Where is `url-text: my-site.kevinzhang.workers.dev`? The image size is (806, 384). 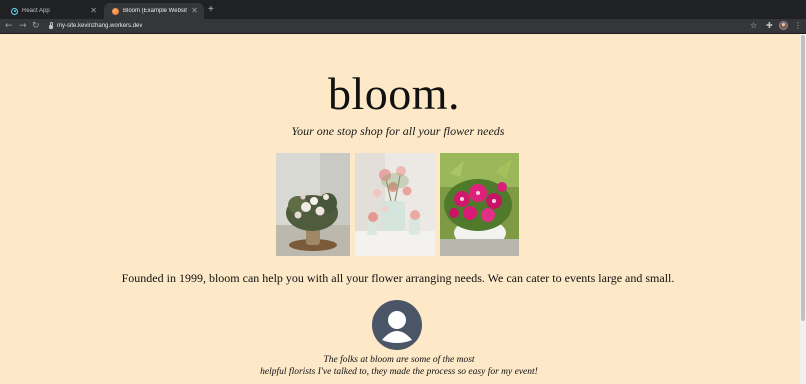
url-text: my-site.kevinzhang.workers.dev is located at coordinates (99, 26).